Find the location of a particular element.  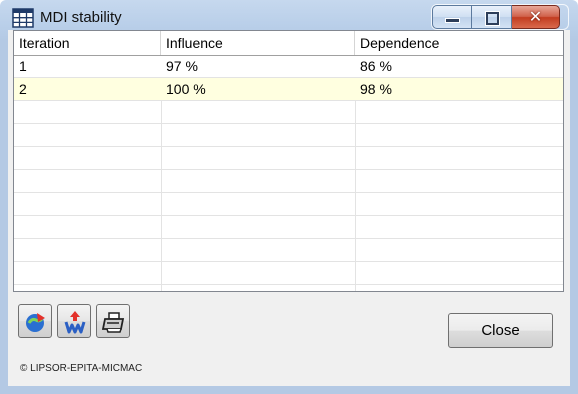

minimize-icon is located at coordinates (452, 20).